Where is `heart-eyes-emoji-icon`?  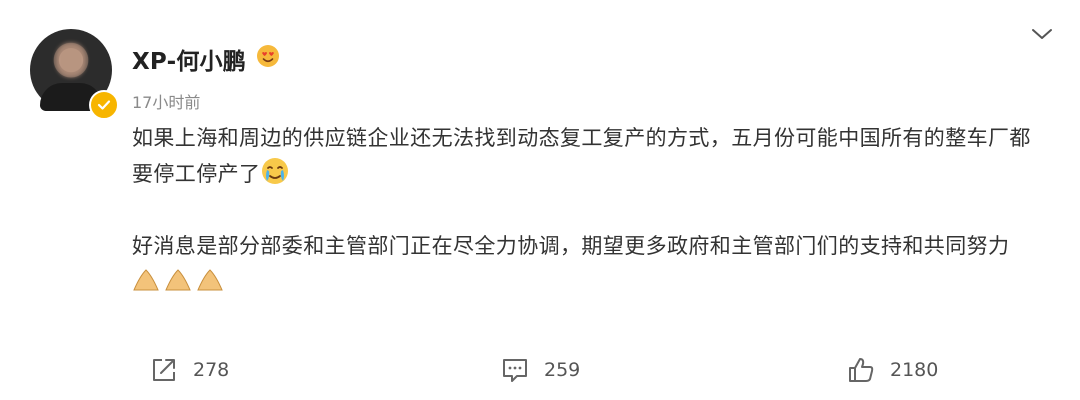 heart-eyes-emoji-icon is located at coordinates (268, 56).